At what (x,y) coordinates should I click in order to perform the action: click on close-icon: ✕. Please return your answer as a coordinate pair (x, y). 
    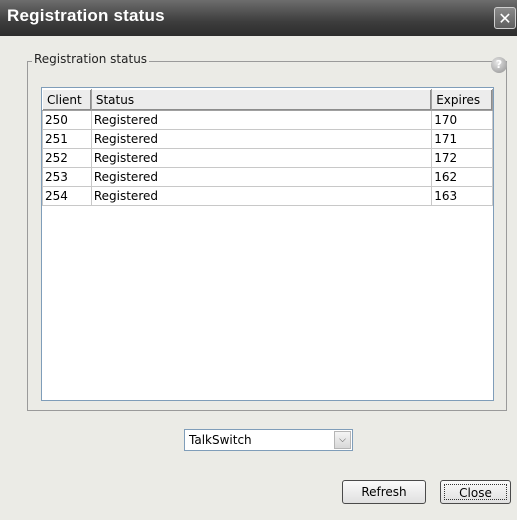
    Looking at the image, I should click on (505, 18).